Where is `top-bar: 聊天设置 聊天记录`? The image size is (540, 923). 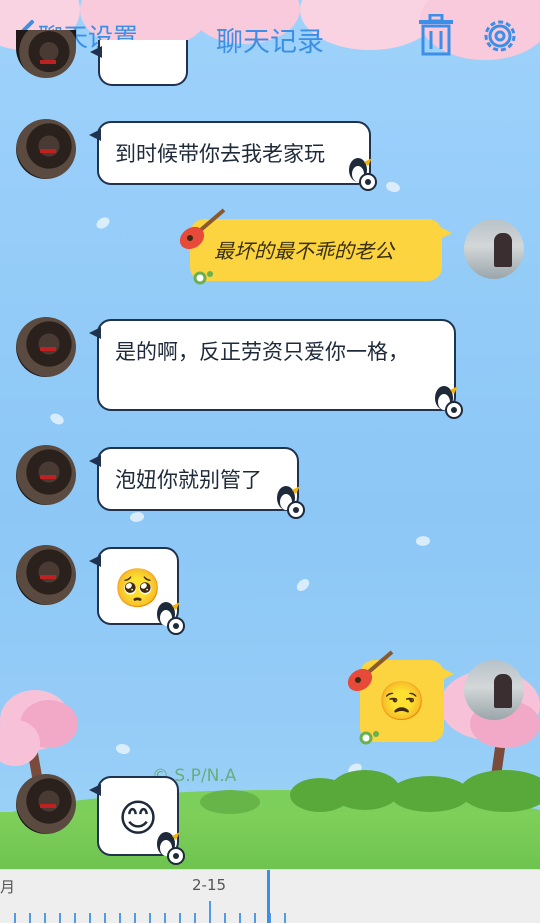
top-bar: 聊天设置 聊天记录 is located at coordinates (270, 37).